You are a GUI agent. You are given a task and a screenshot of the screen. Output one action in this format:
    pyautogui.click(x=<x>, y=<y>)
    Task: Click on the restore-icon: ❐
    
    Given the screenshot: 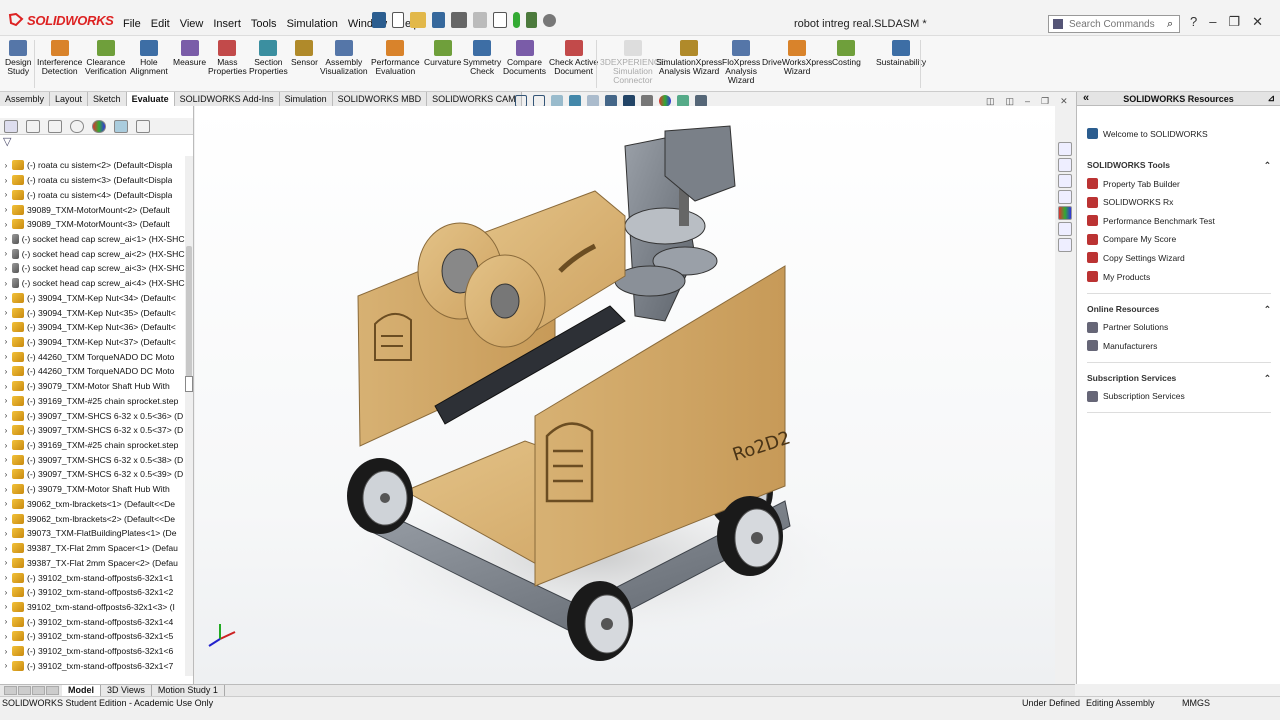 What is the action you would take?
    pyautogui.click(x=1234, y=22)
    